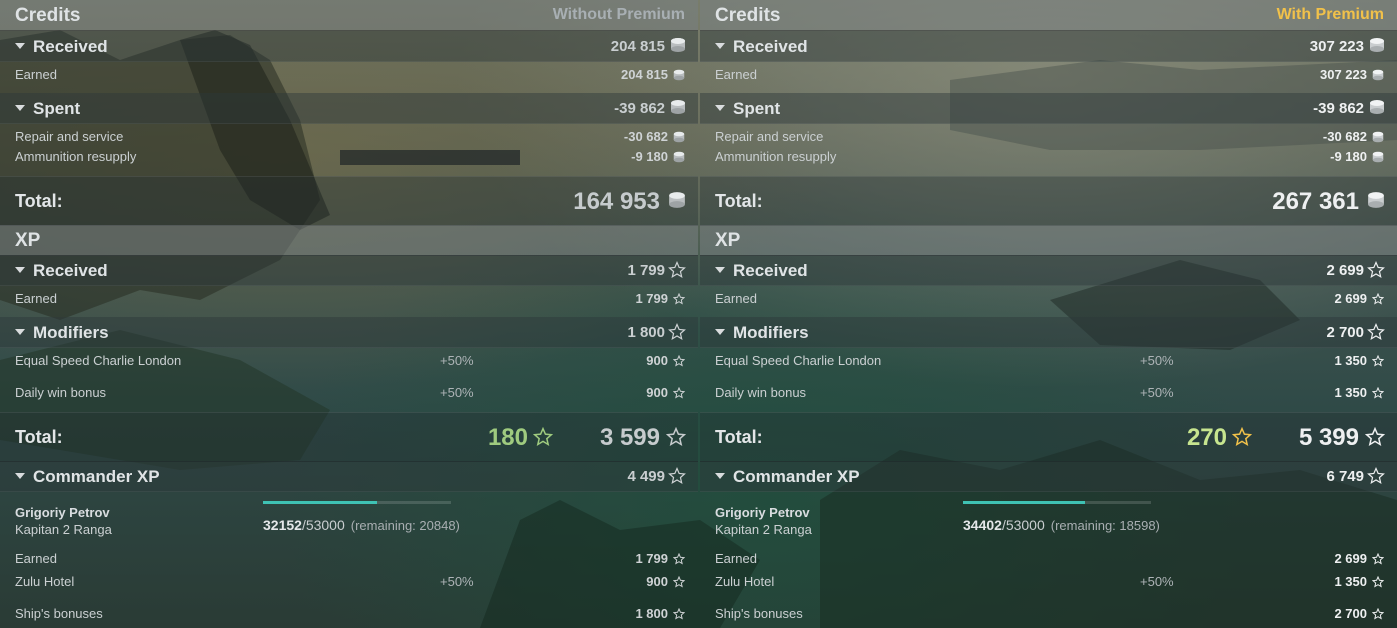 The image size is (1397, 628). What do you see at coordinates (1343, 74) in the screenshot?
I see `row-value: 307 223` at bounding box center [1343, 74].